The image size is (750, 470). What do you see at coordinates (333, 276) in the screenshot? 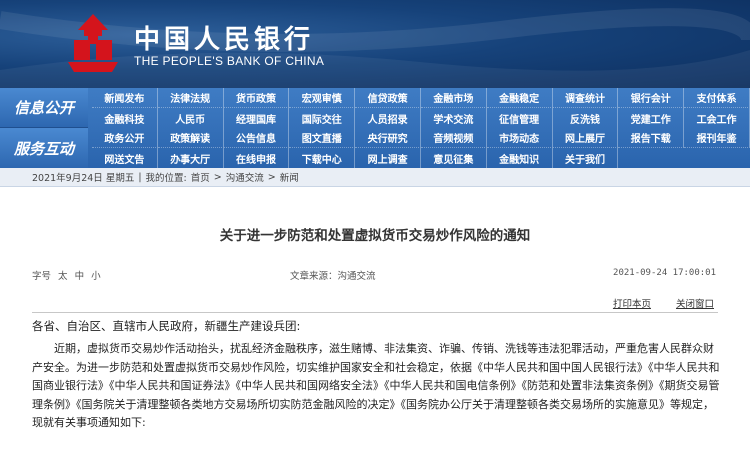
I see `article-source: 文章来源：沟通交流` at bounding box center [333, 276].